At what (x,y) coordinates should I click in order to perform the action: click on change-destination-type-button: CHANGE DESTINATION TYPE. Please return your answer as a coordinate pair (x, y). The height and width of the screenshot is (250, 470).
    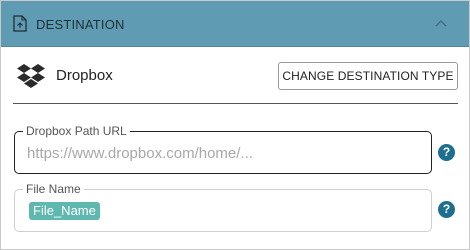
    Looking at the image, I should click on (368, 76).